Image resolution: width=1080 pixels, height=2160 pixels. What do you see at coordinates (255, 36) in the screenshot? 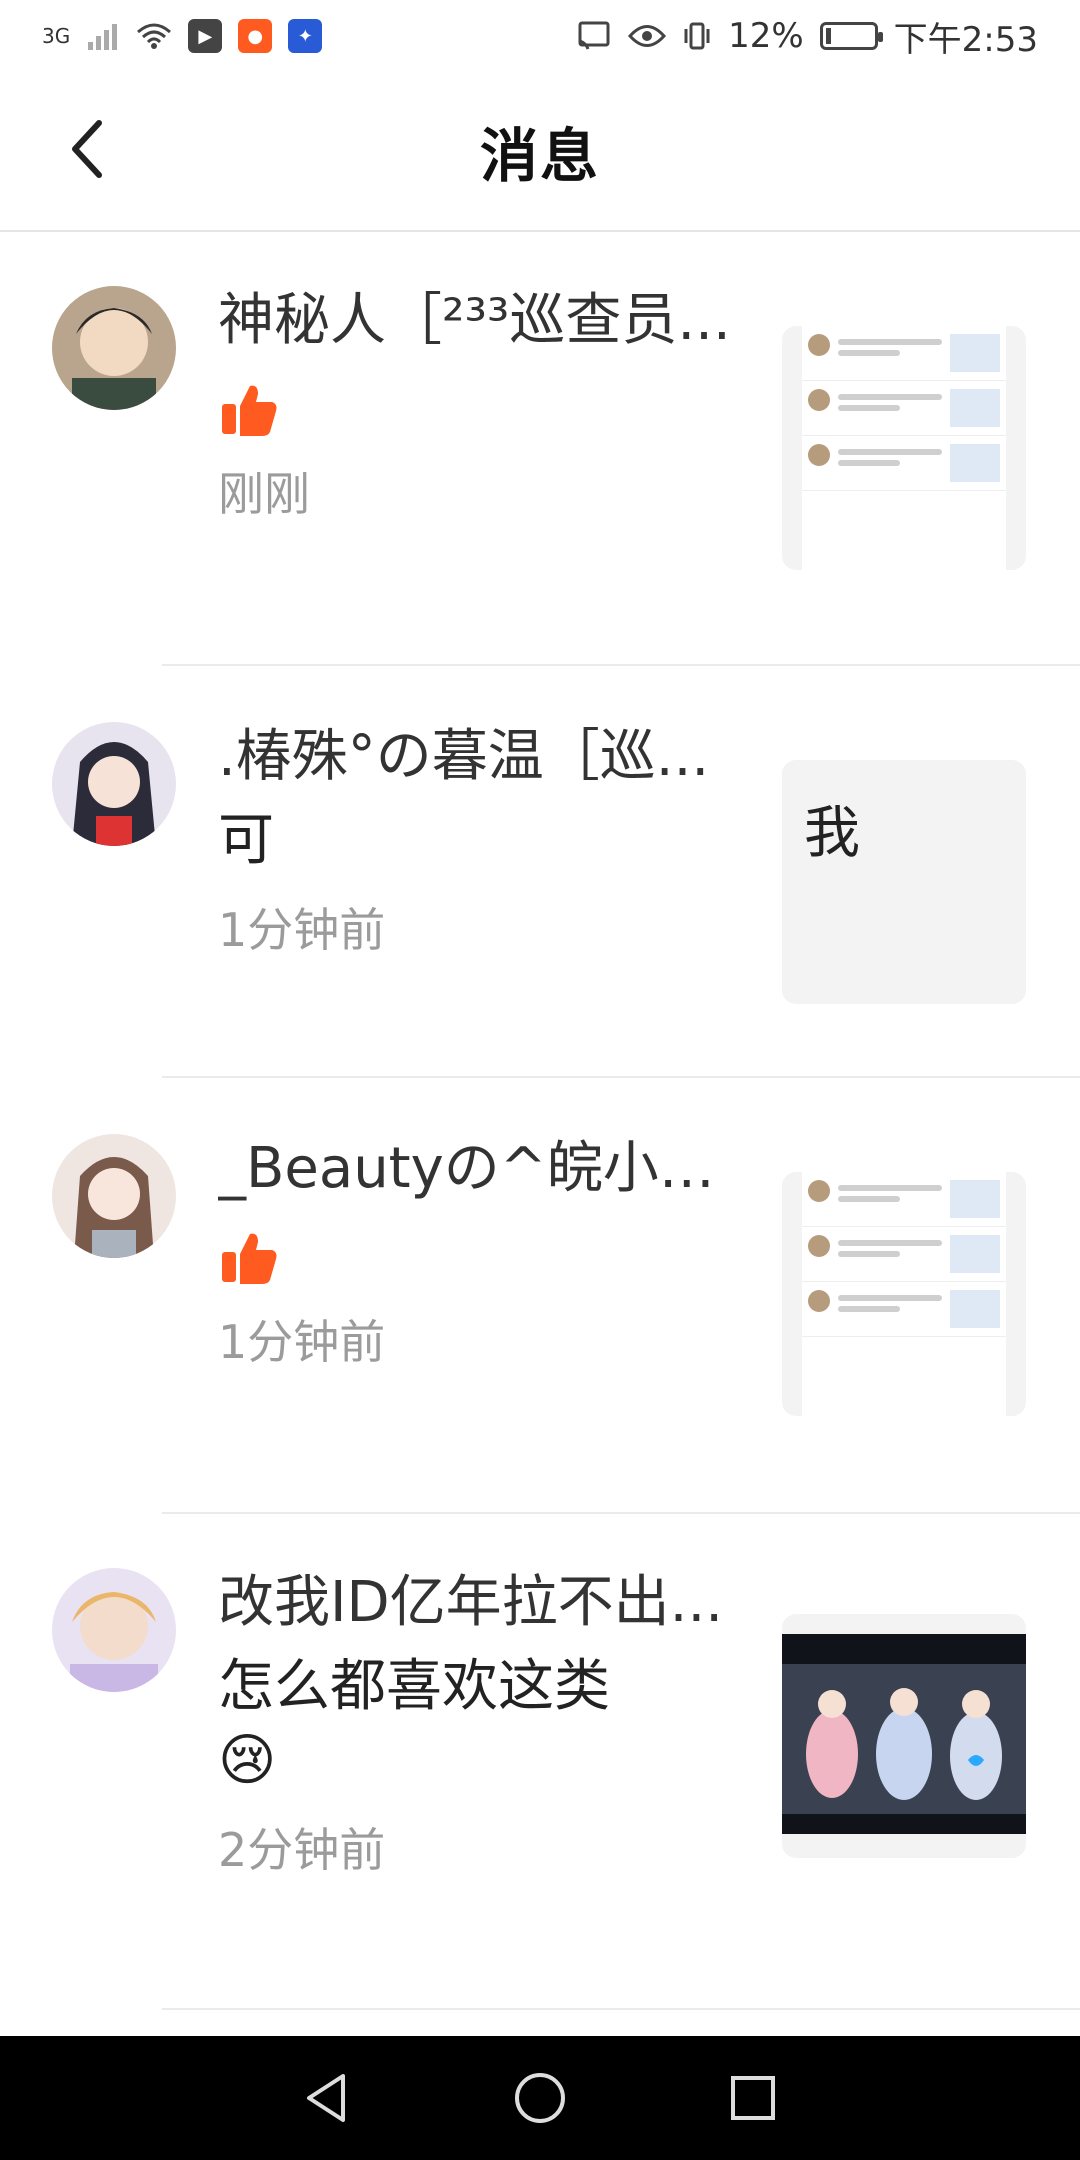
I see `kuaishou-app-icon: ●` at bounding box center [255, 36].